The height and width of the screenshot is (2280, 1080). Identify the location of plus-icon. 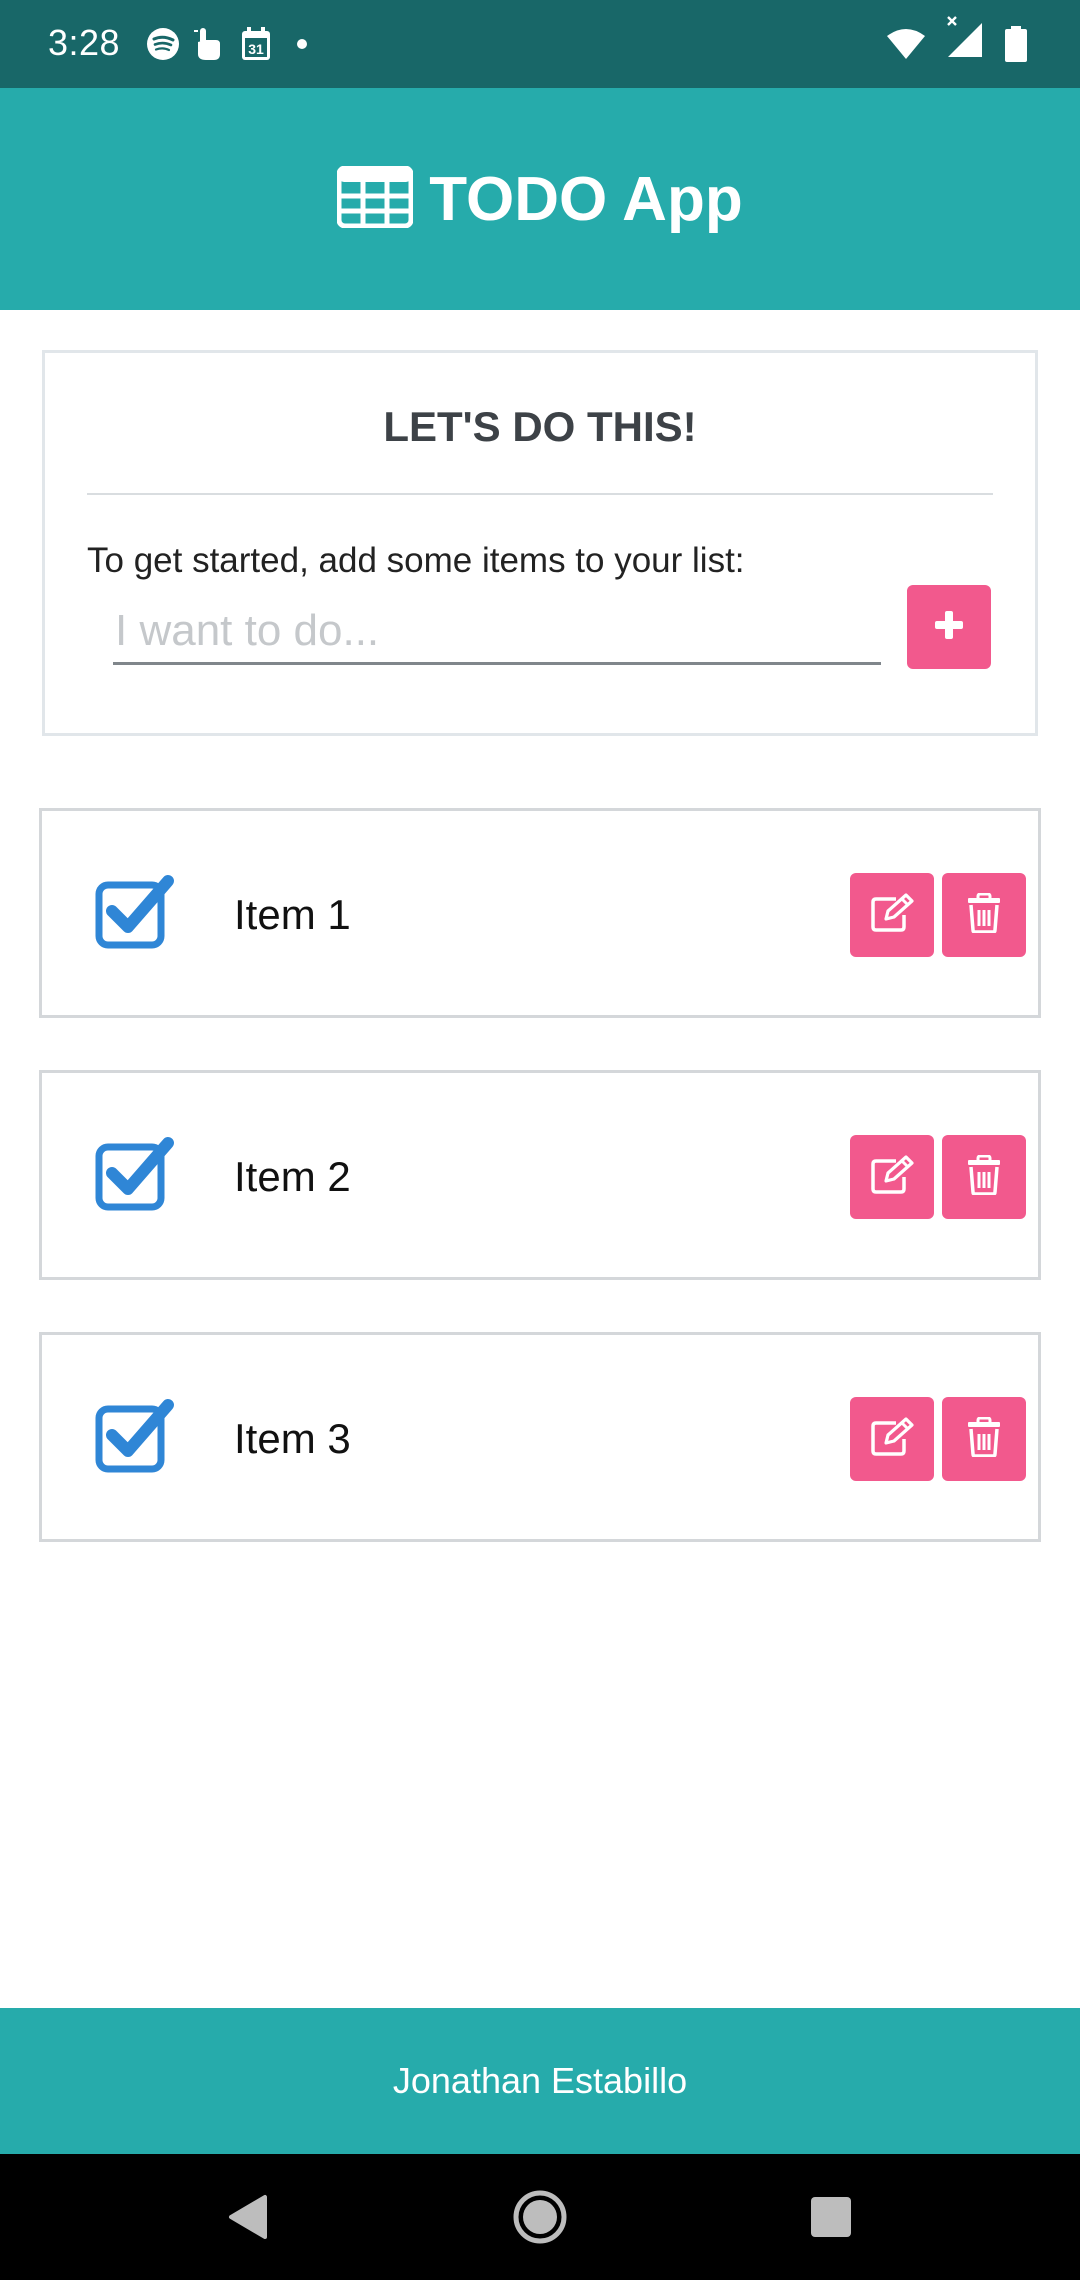
(949, 627).